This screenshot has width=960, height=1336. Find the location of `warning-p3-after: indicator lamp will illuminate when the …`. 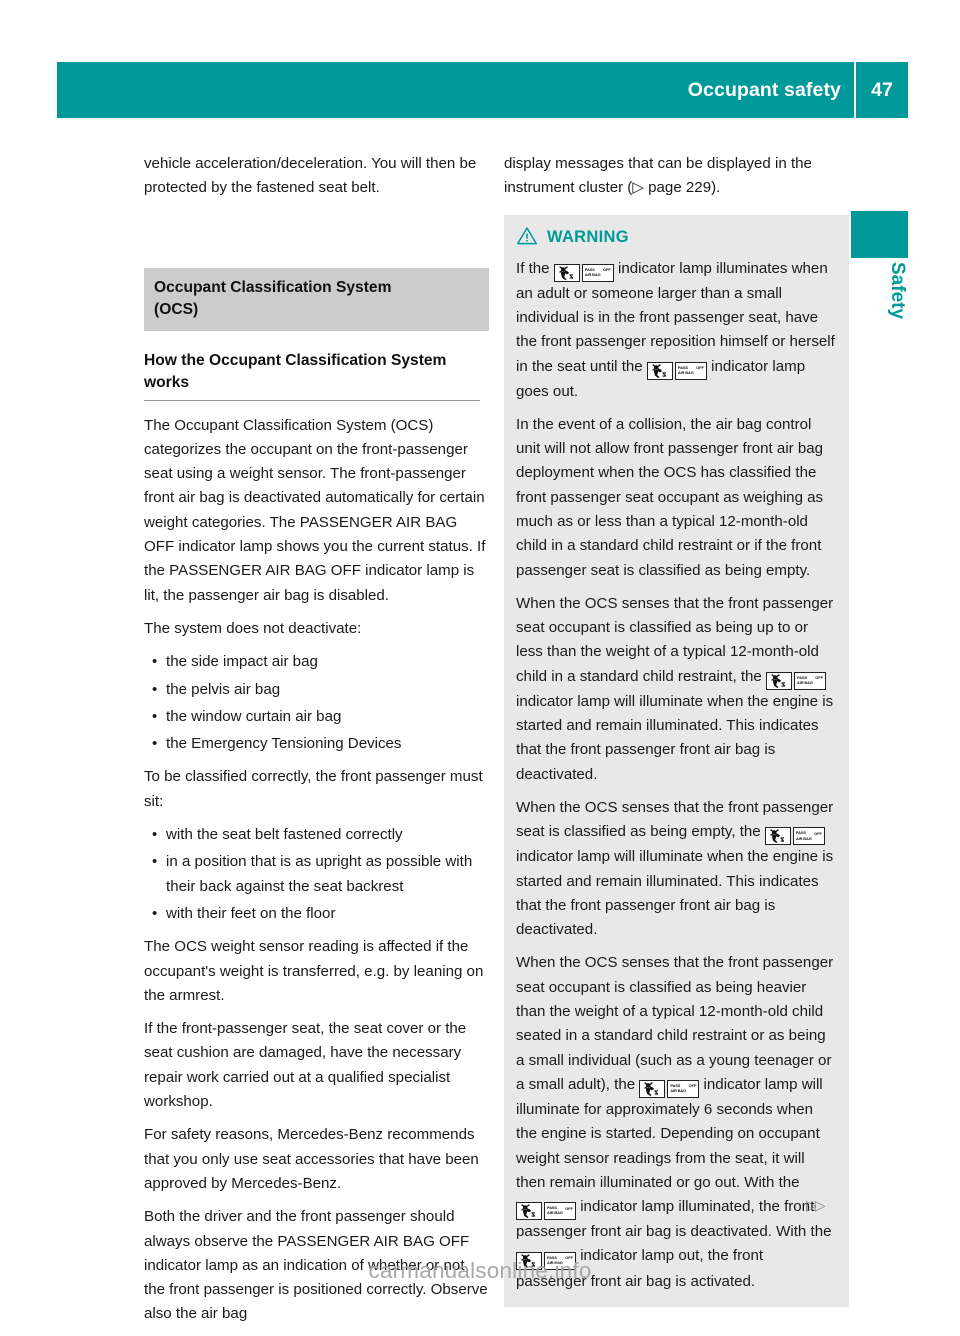

warning-p3-after: indicator lamp will illuminate when the … is located at coordinates (675, 737).